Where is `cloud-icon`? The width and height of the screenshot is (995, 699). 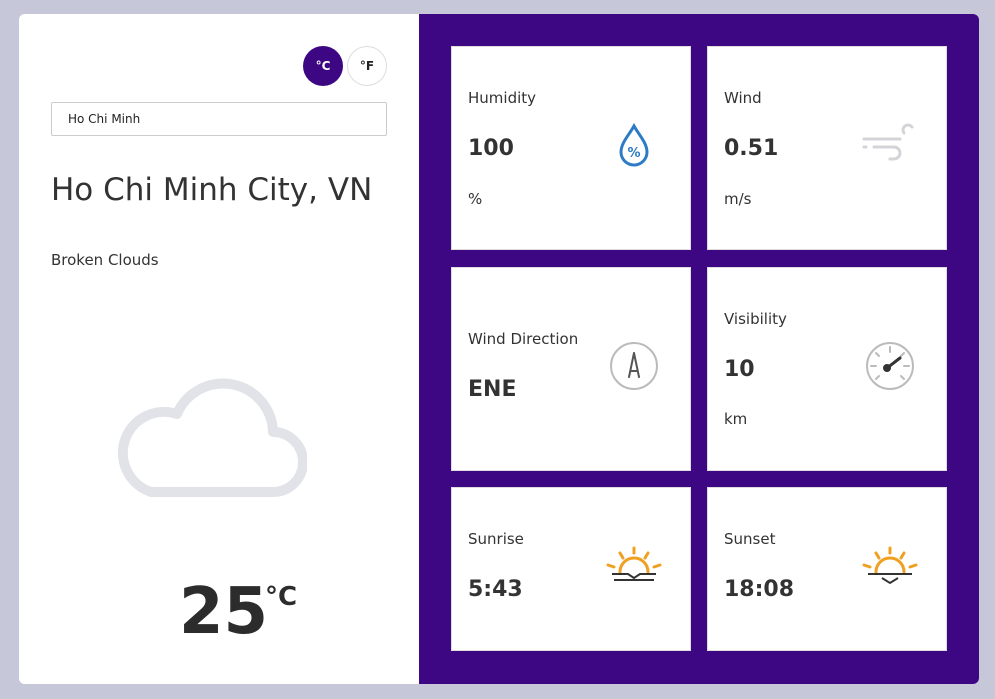
cloud-icon is located at coordinates (212, 437).